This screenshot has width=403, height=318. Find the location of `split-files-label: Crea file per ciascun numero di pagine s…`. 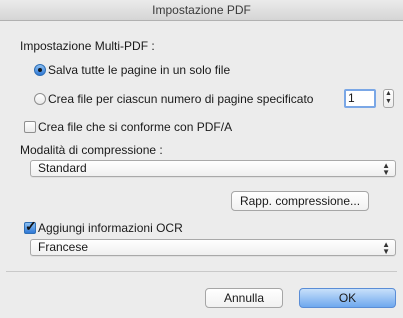

split-files-label: Crea file per ciascun numero di pagine s… is located at coordinates (180, 99).